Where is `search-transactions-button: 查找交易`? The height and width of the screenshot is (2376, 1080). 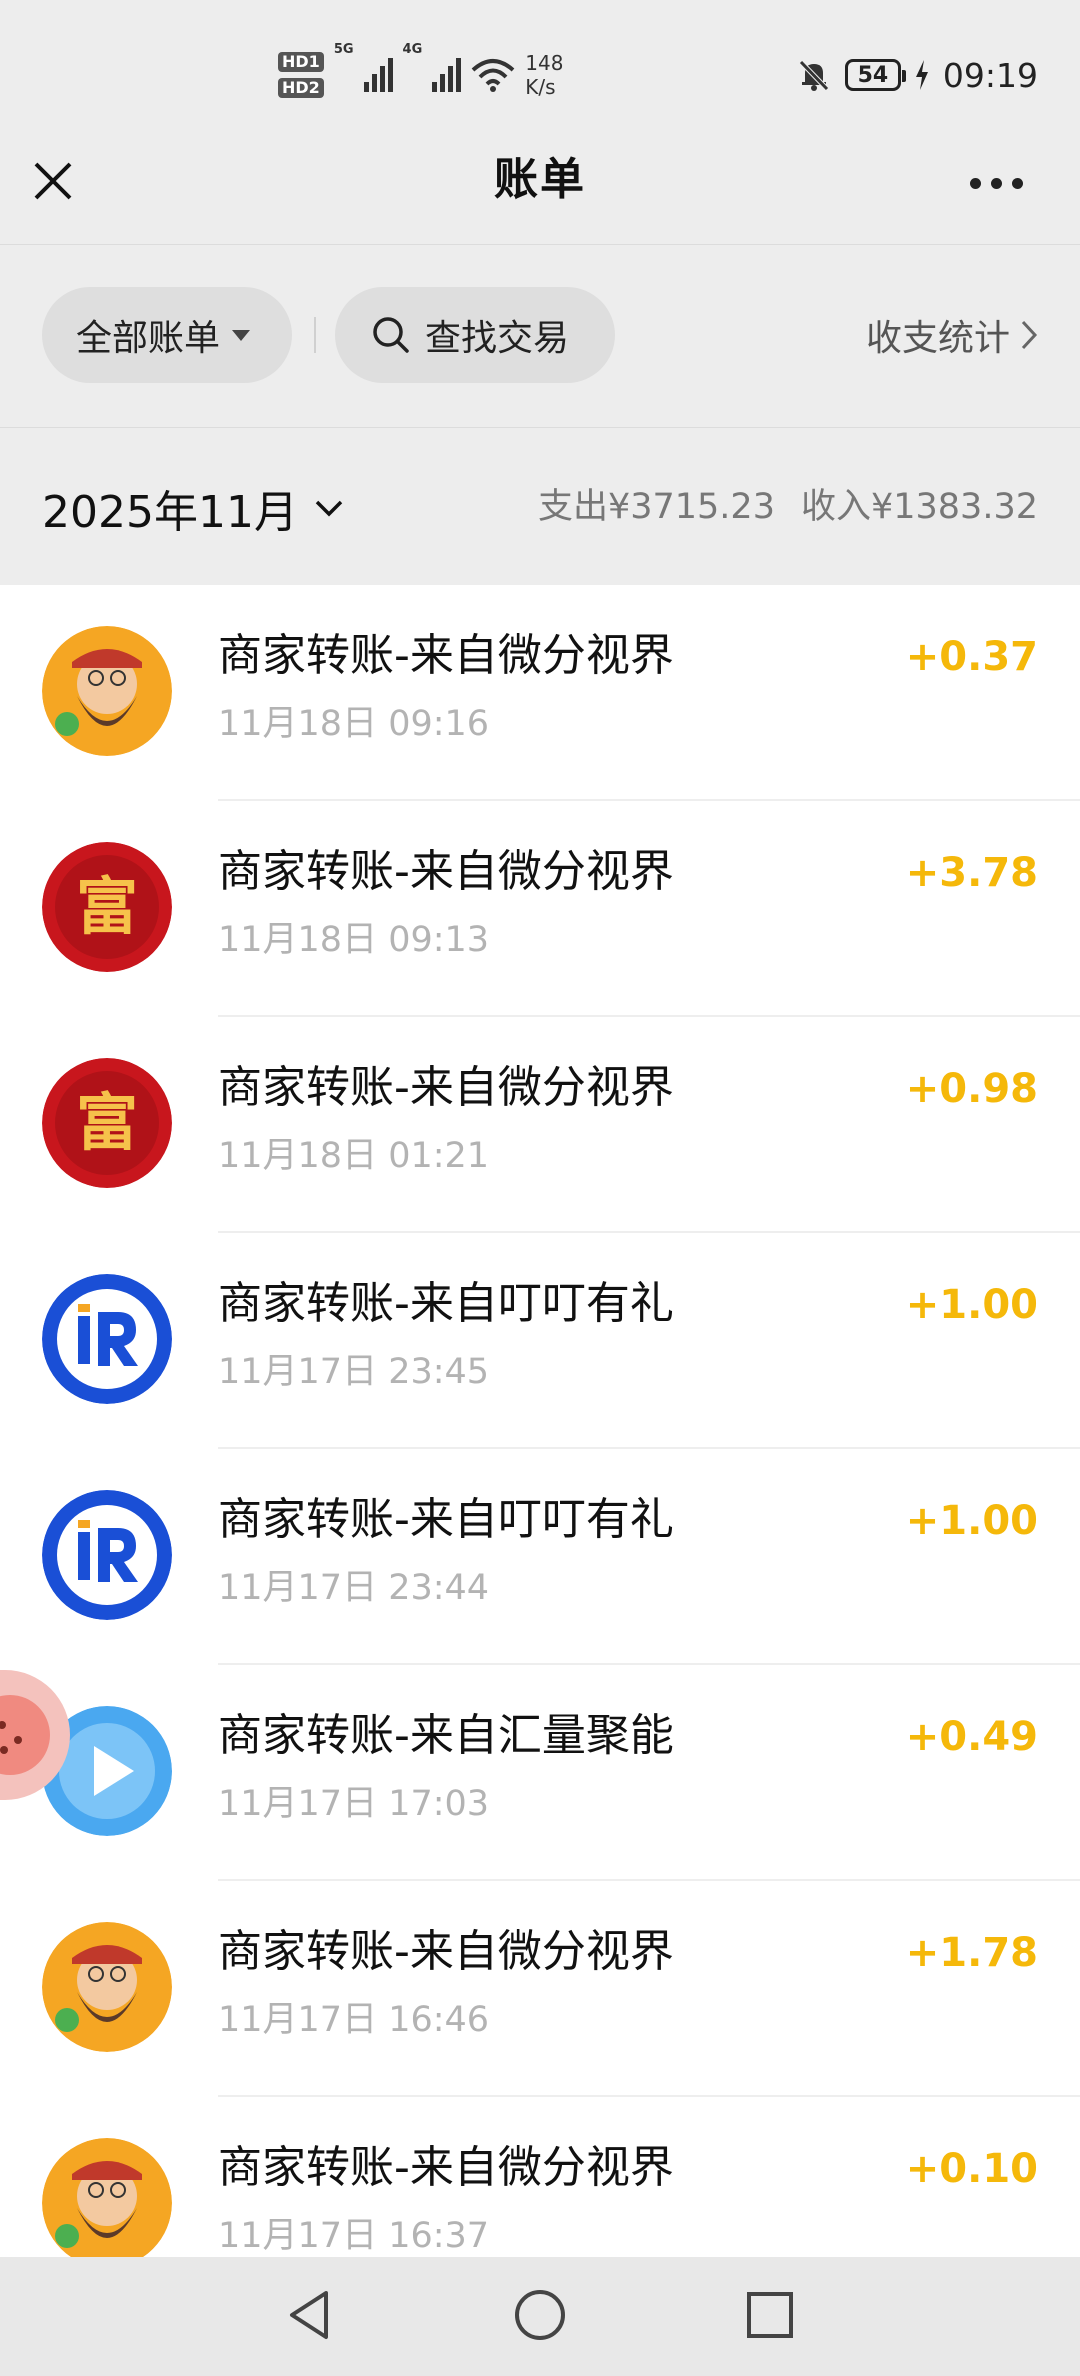
search-transactions-button: 查找交易 is located at coordinates (475, 335).